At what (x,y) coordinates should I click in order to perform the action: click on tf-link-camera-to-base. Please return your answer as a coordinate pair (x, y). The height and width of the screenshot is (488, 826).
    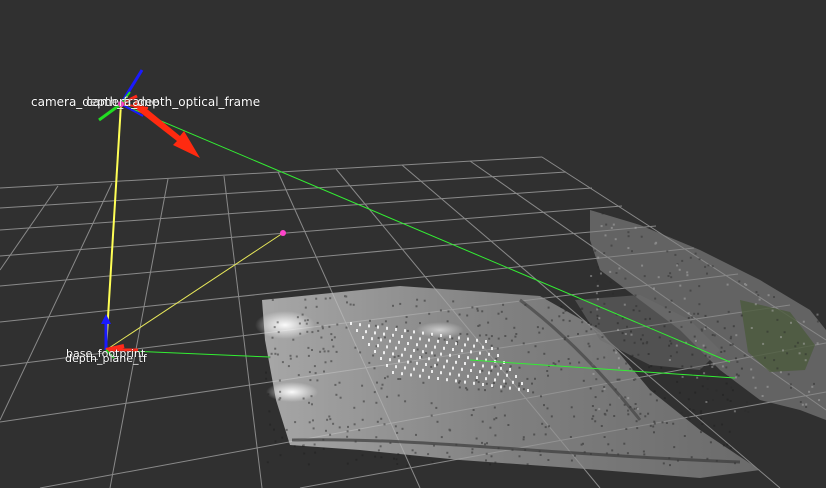
    Looking at the image, I should click on (113, 227).